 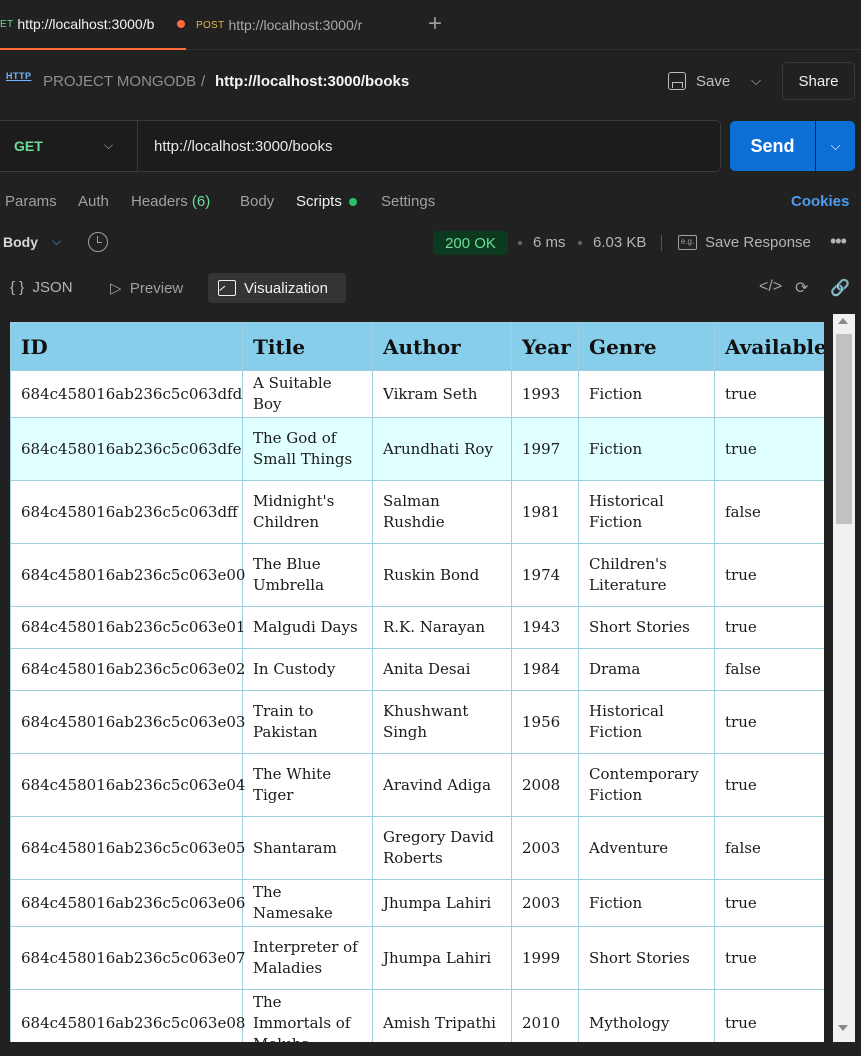 What do you see at coordinates (843, 321) in the screenshot?
I see `scroll-up-arrow-icon` at bounding box center [843, 321].